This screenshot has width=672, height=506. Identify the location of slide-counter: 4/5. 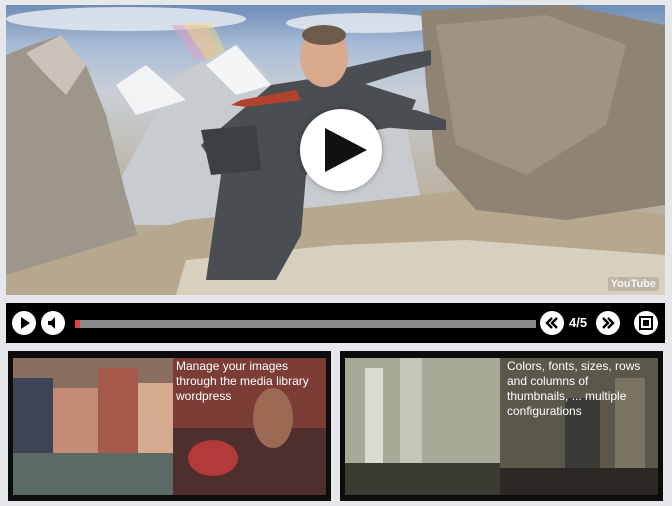
(578, 322).